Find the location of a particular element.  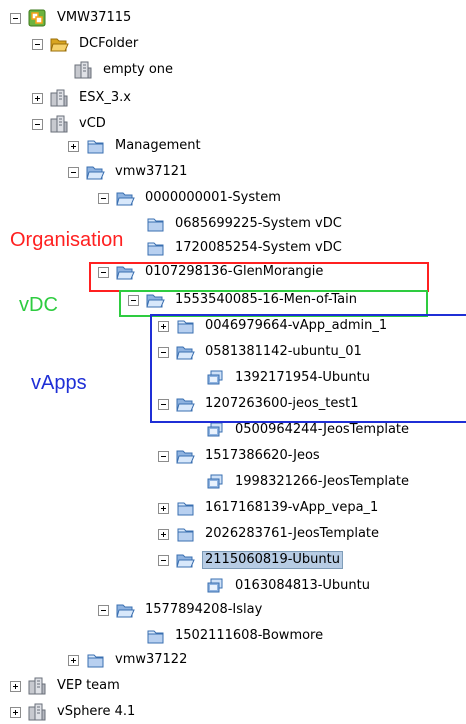

tree-node-label: 0685699225-System vDC is located at coordinates (258, 224).